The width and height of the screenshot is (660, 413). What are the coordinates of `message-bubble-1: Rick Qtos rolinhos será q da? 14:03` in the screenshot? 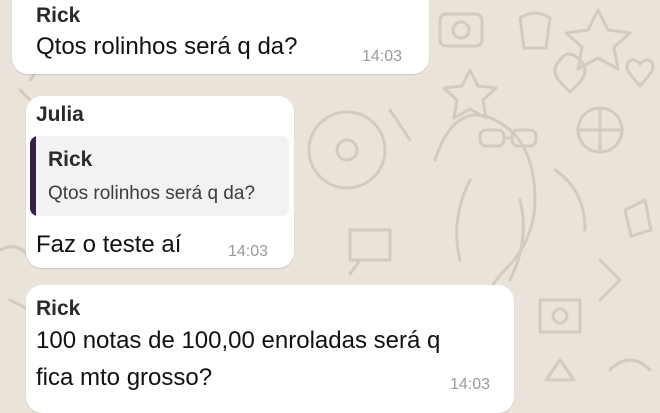 It's located at (220, 37).